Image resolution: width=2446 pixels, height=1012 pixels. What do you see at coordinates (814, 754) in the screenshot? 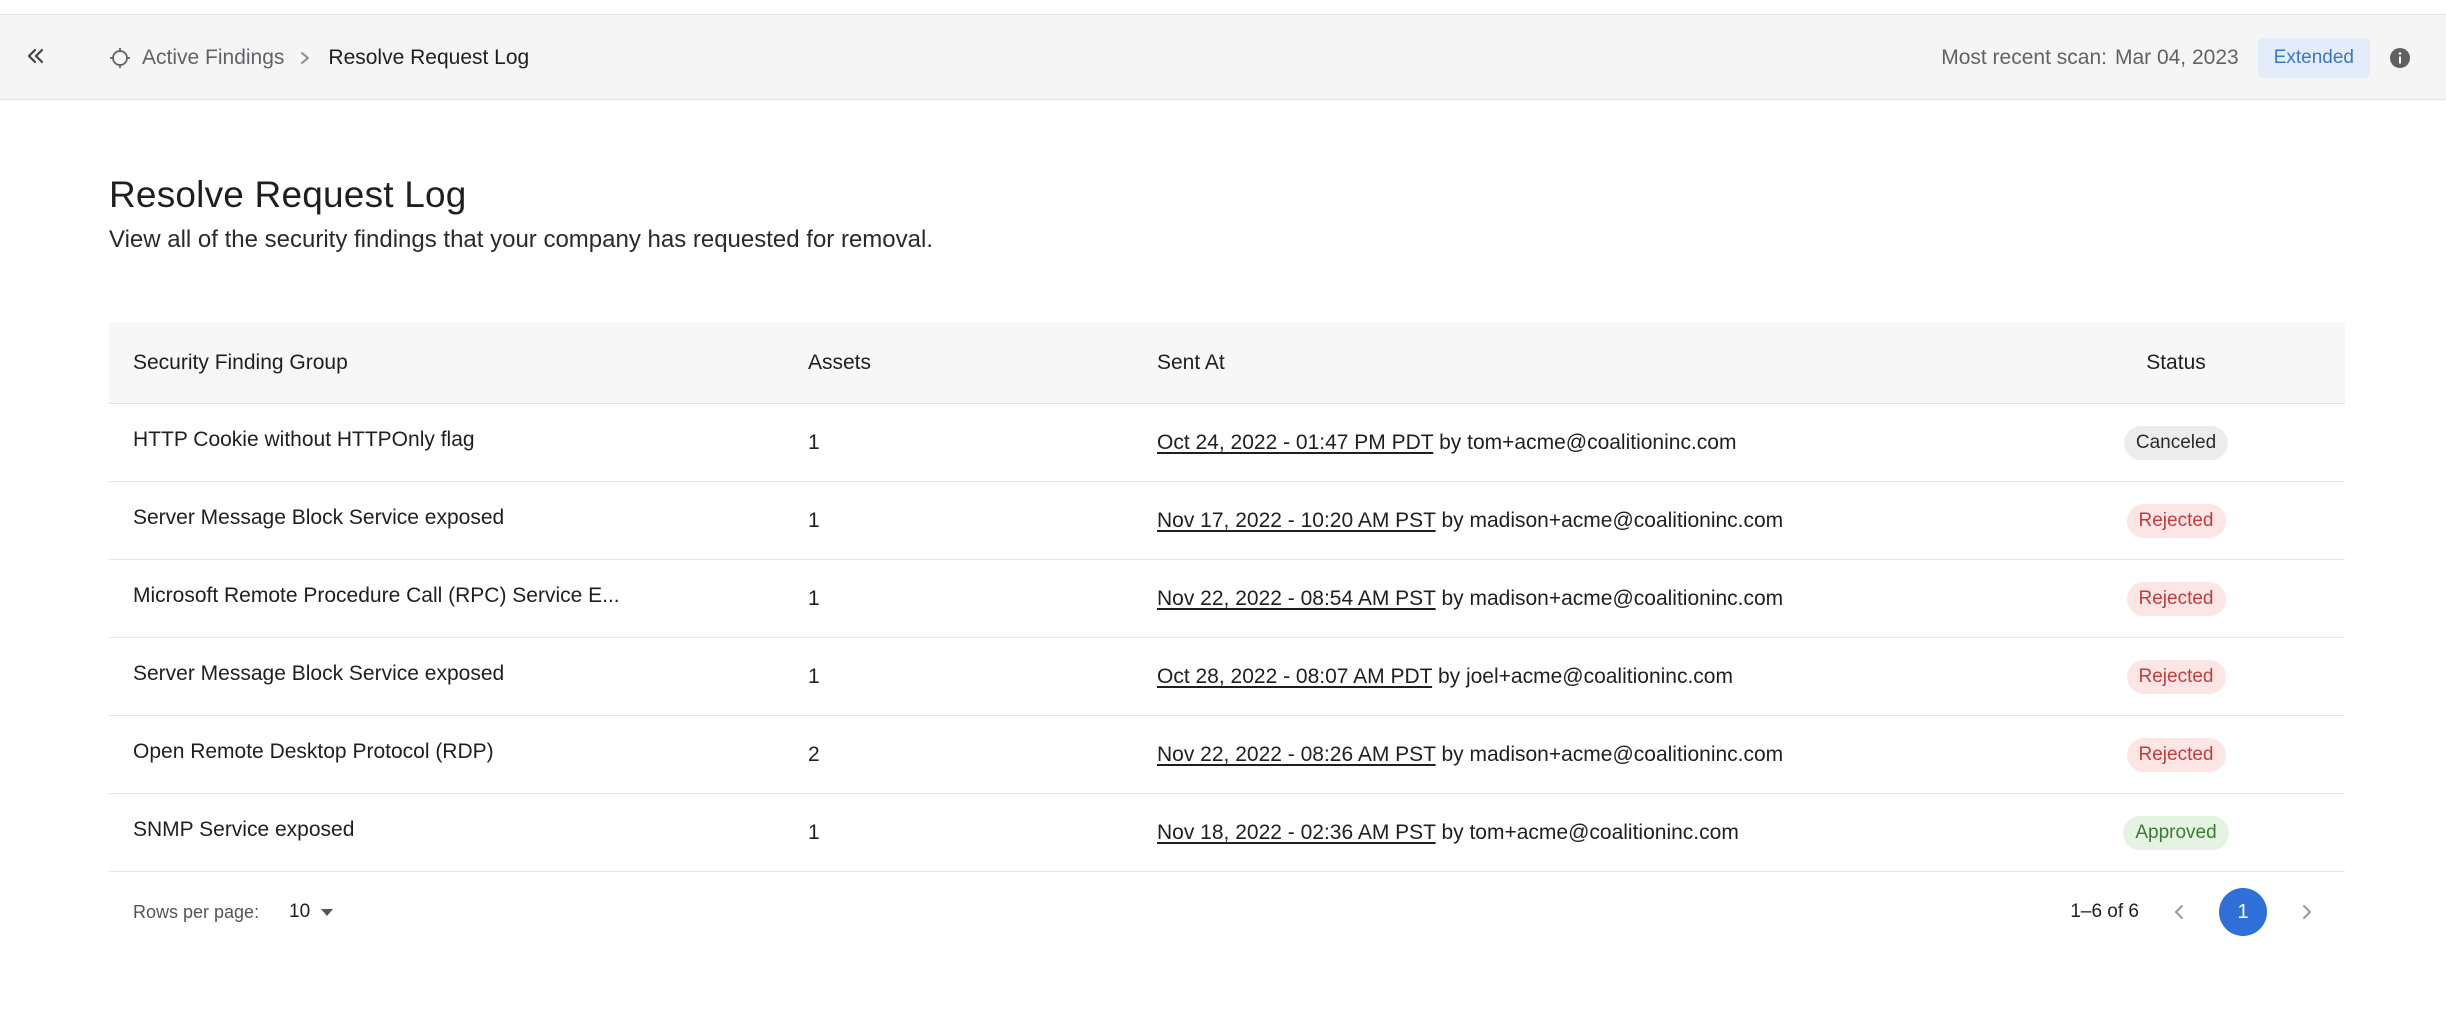
I see `cell-assets: 2` at bounding box center [814, 754].